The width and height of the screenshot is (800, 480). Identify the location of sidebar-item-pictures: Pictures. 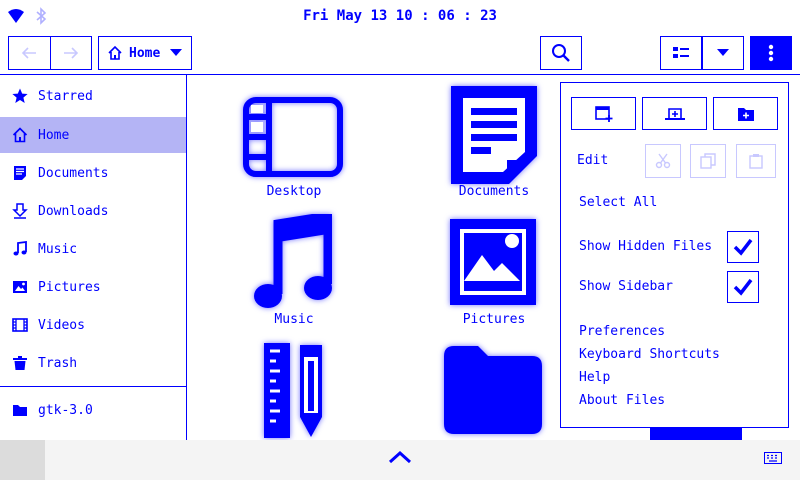
(93, 287).